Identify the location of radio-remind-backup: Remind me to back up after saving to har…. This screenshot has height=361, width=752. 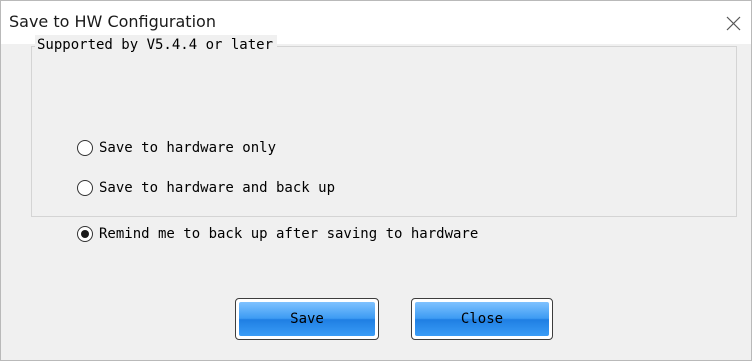
(277, 234).